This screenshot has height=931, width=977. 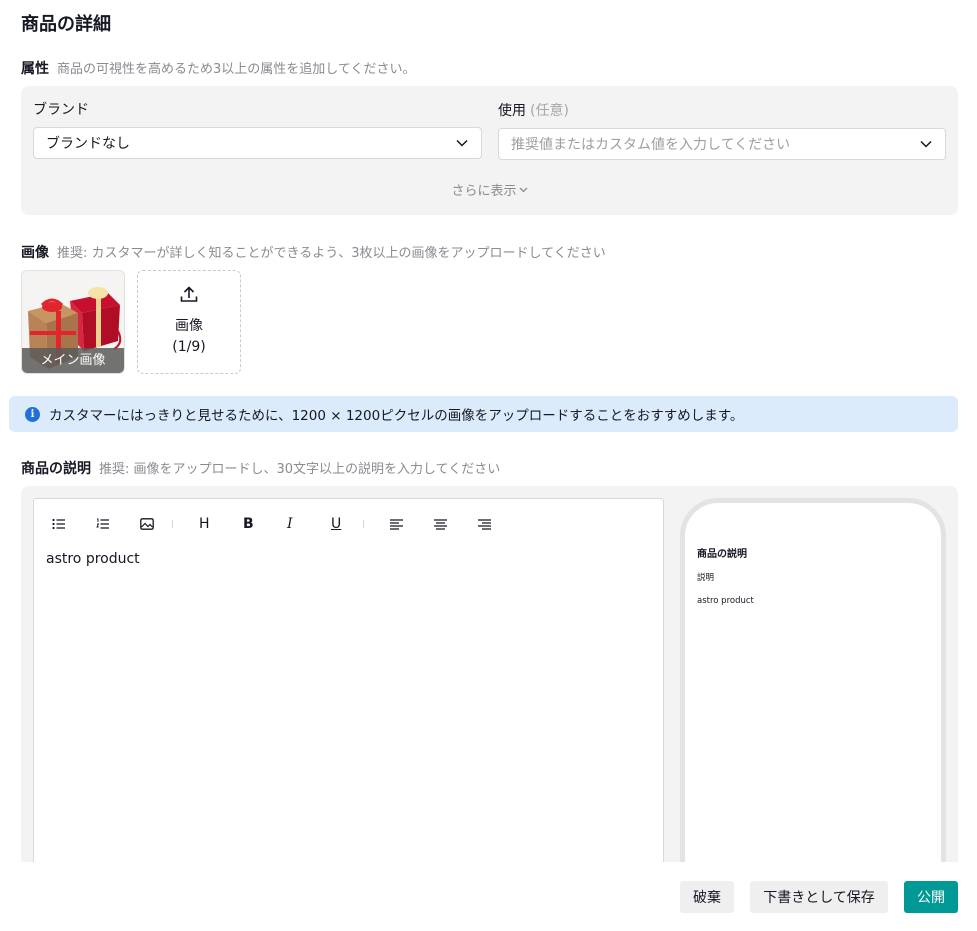 I want to click on attributes-label: 属性, so click(x=35, y=69).